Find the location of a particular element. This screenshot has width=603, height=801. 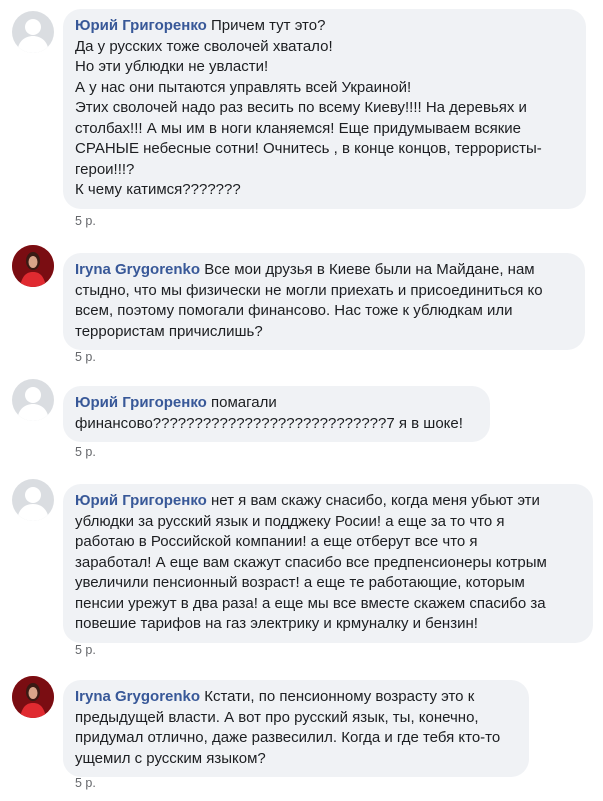

comment-text: Но эти ублюдки не увласти! is located at coordinates (172, 66).